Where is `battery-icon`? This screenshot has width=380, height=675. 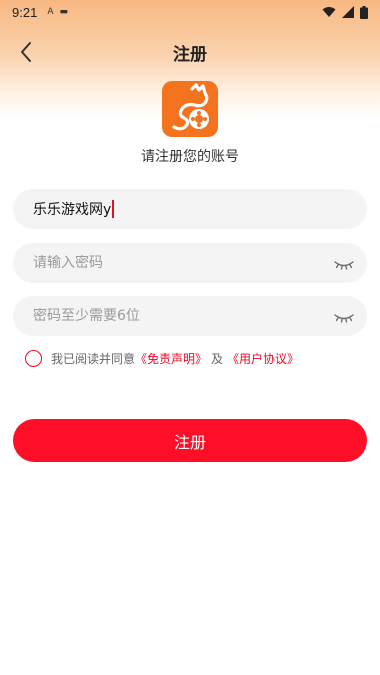
battery-icon is located at coordinates (364, 12).